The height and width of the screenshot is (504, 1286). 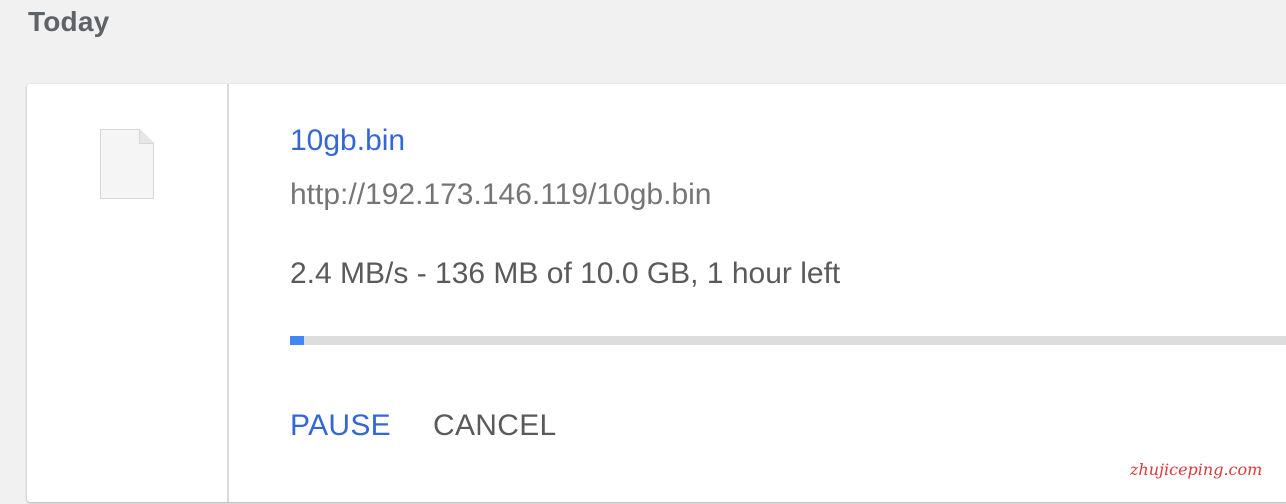 I want to click on watermark-text: zhujiceping.com, so click(x=1196, y=469).